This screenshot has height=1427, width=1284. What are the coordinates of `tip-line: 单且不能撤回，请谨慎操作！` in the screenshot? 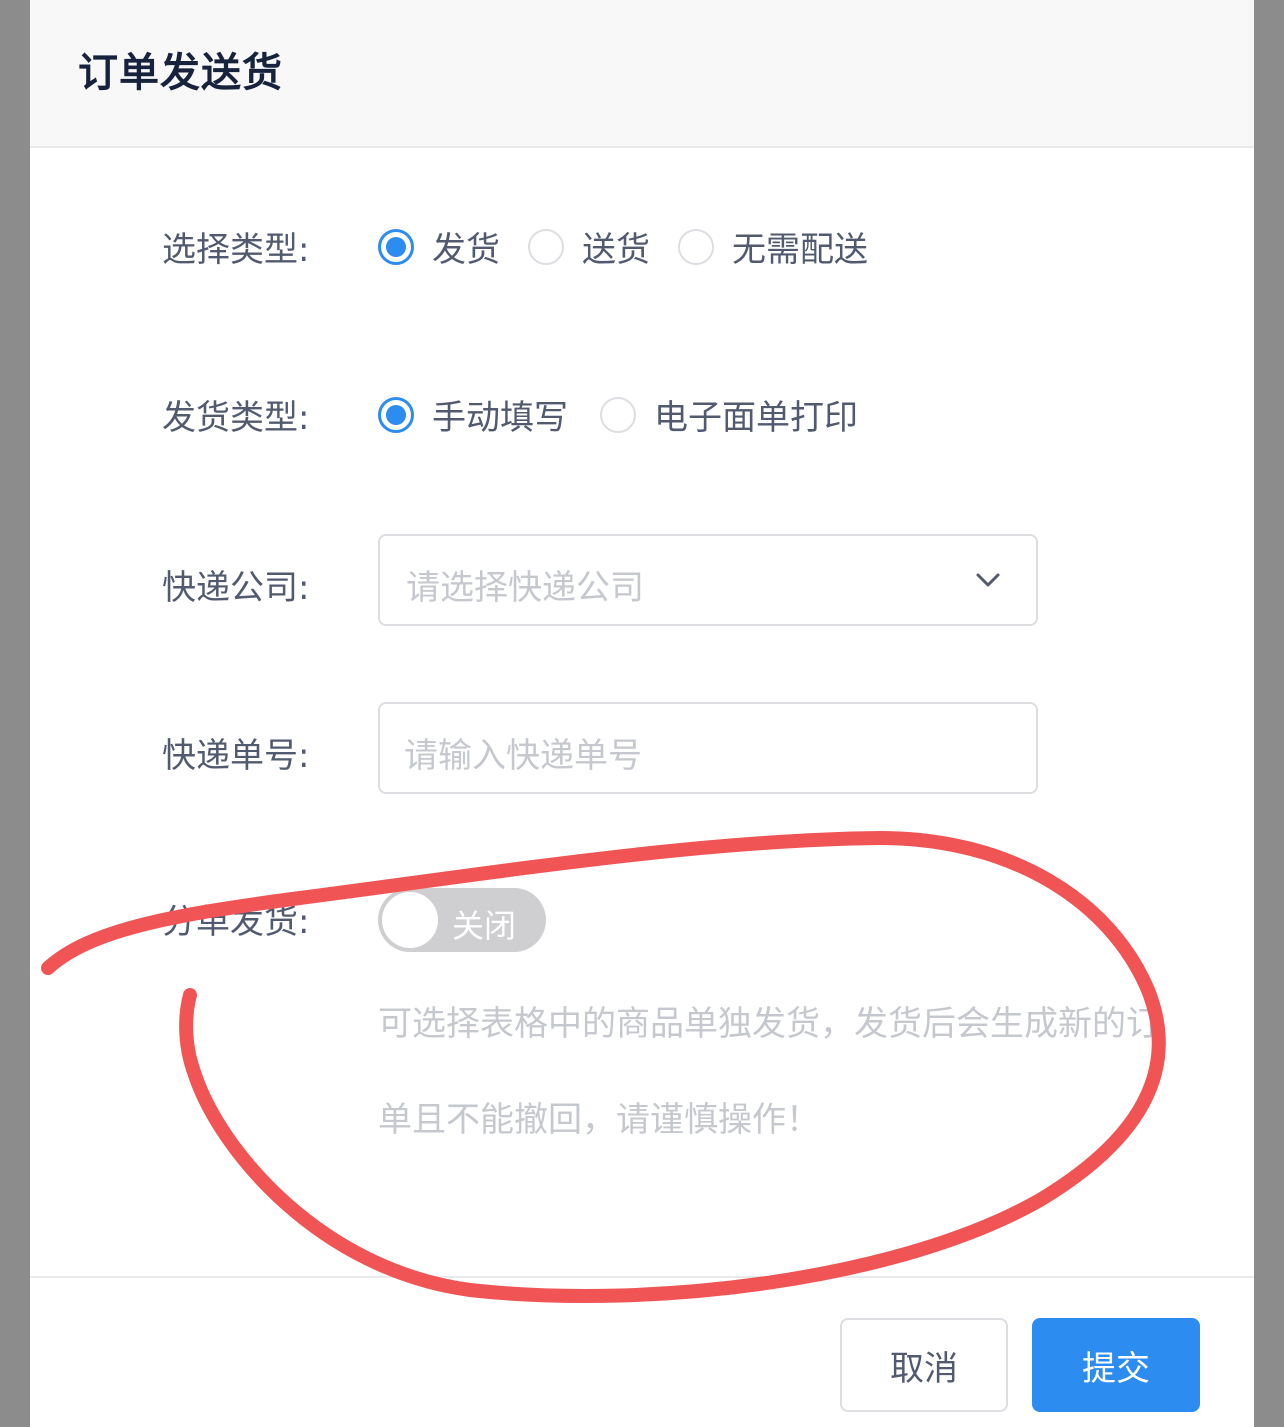 It's located at (599, 1120).